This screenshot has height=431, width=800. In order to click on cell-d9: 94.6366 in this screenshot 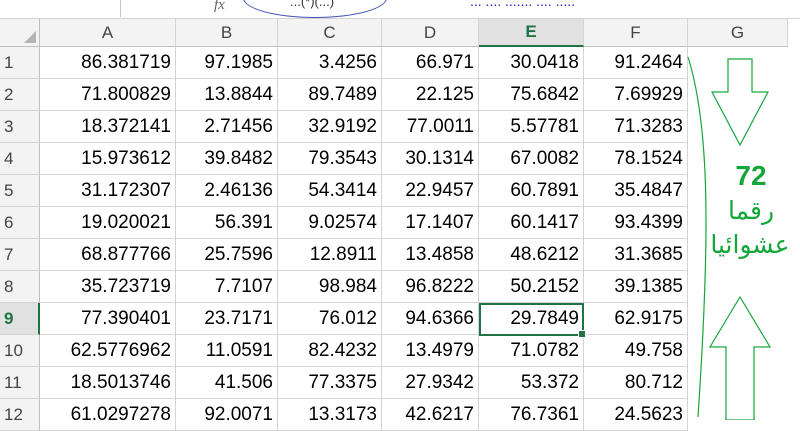, I will do `click(430, 319)`.